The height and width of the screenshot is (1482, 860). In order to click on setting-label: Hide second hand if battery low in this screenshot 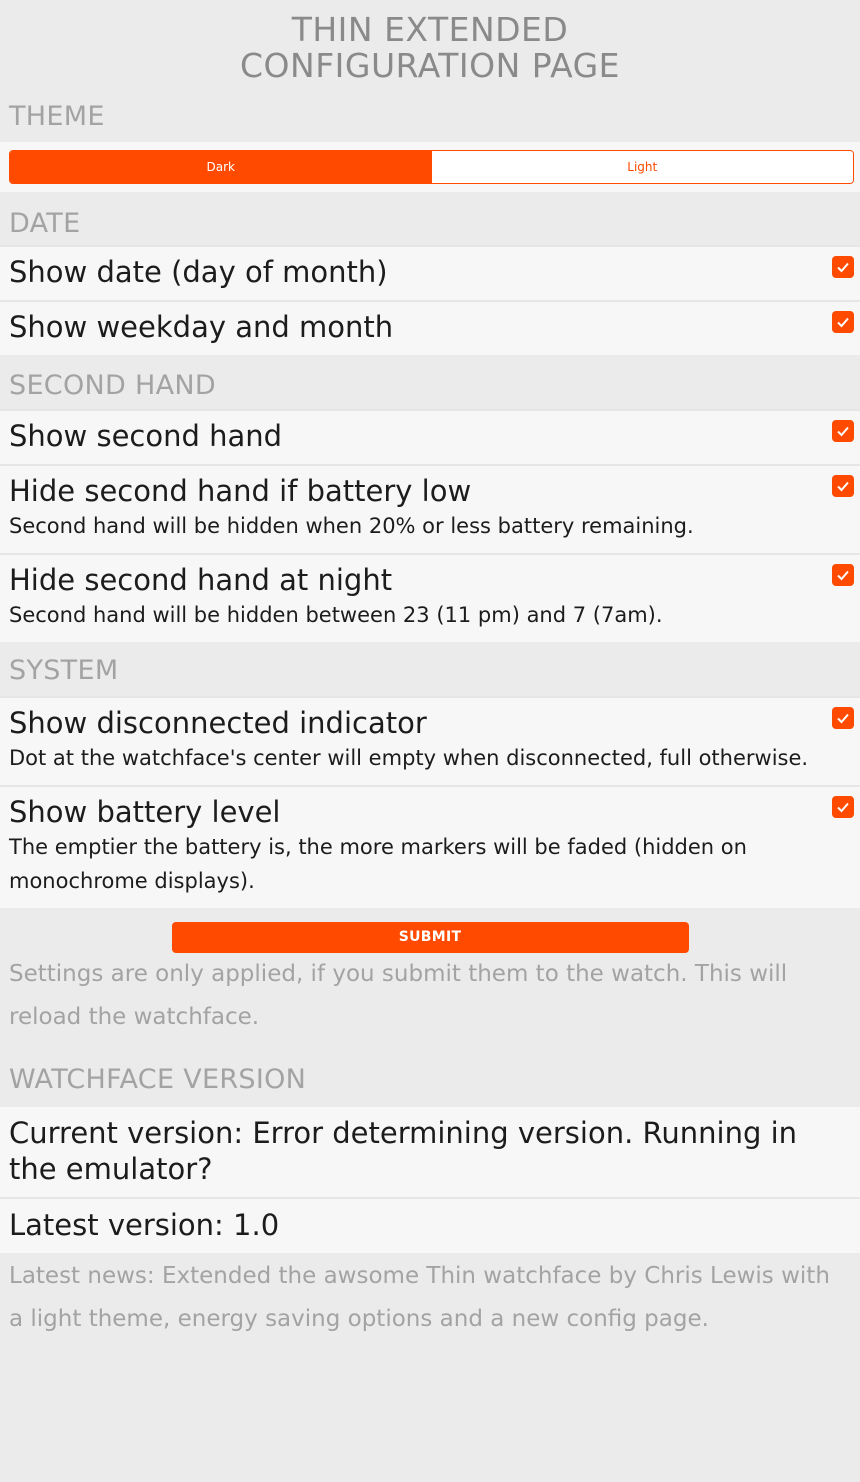, I will do `click(240, 491)`.